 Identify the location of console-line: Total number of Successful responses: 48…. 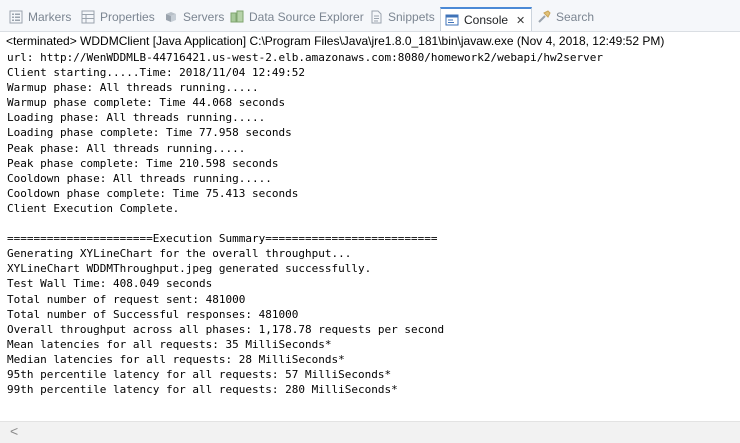
(153, 314).